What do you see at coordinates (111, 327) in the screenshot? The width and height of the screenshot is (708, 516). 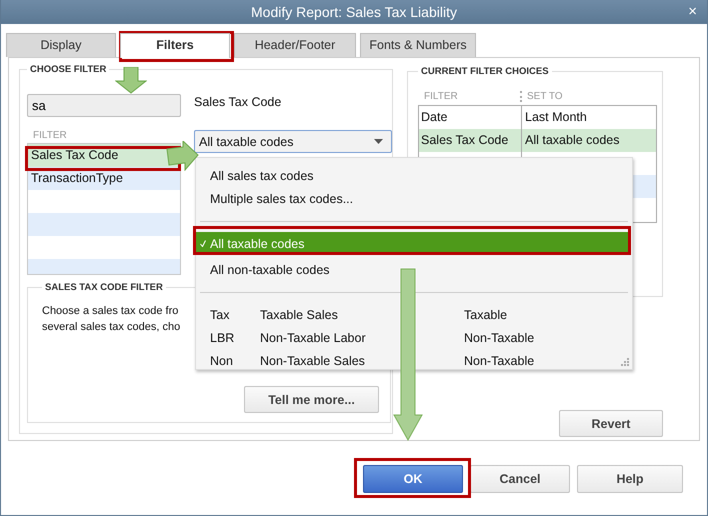 I see `description-text: several sales tax codes, cho` at bounding box center [111, 327].